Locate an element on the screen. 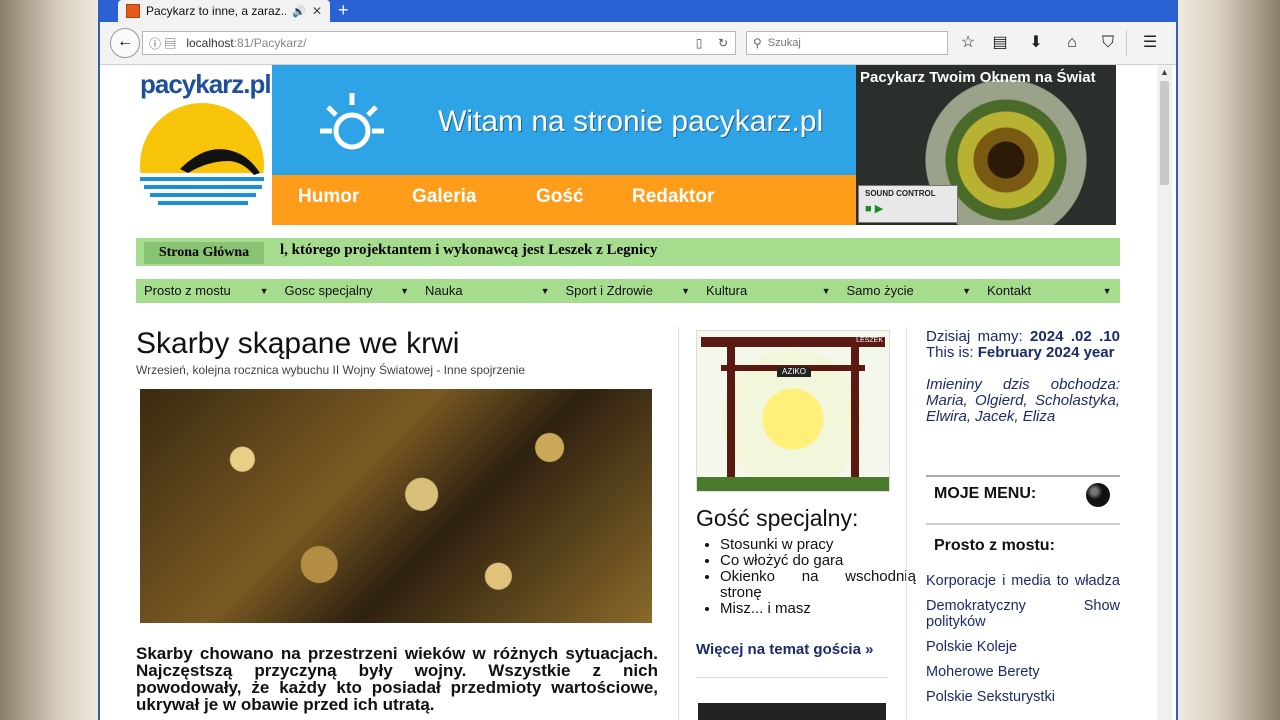  menu-item-kultura: Kultura ▼ is located at coordinates (768, 291).